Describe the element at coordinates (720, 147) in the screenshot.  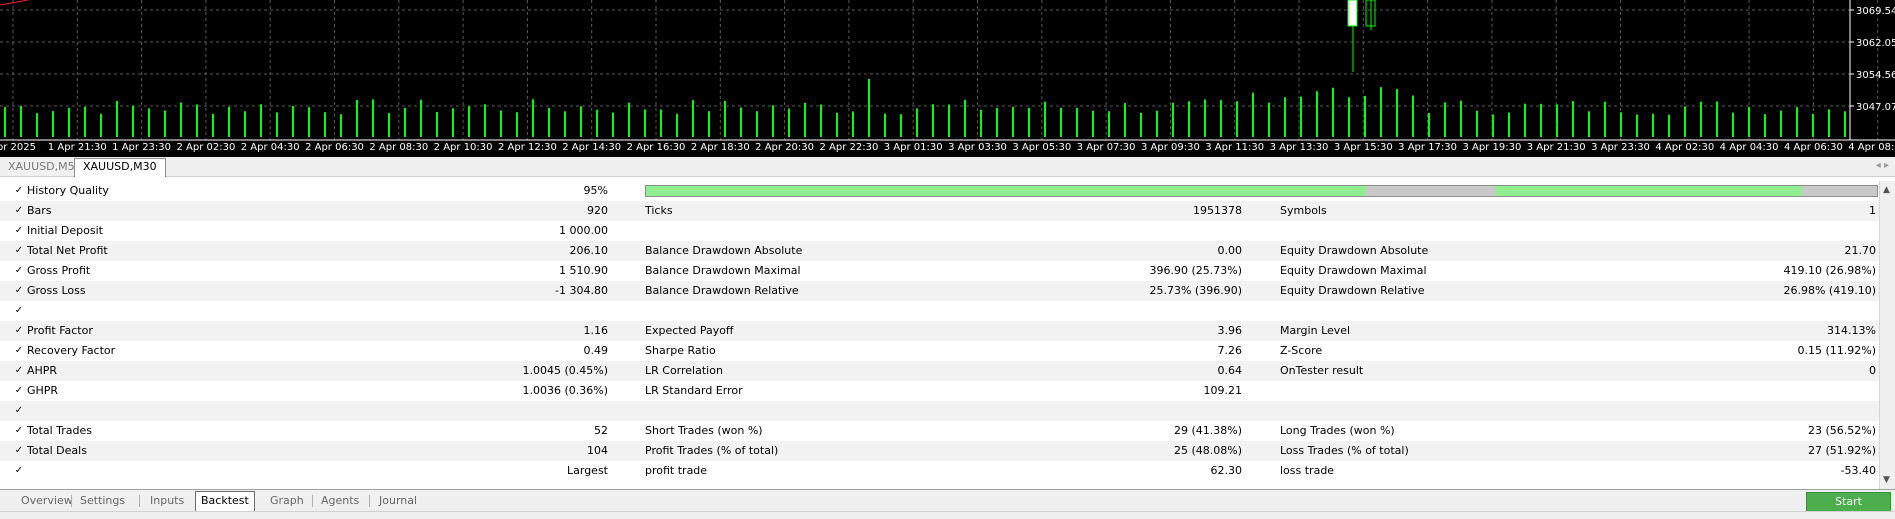
I see `time-axis-label: 2 Apr 18:30` at that location.